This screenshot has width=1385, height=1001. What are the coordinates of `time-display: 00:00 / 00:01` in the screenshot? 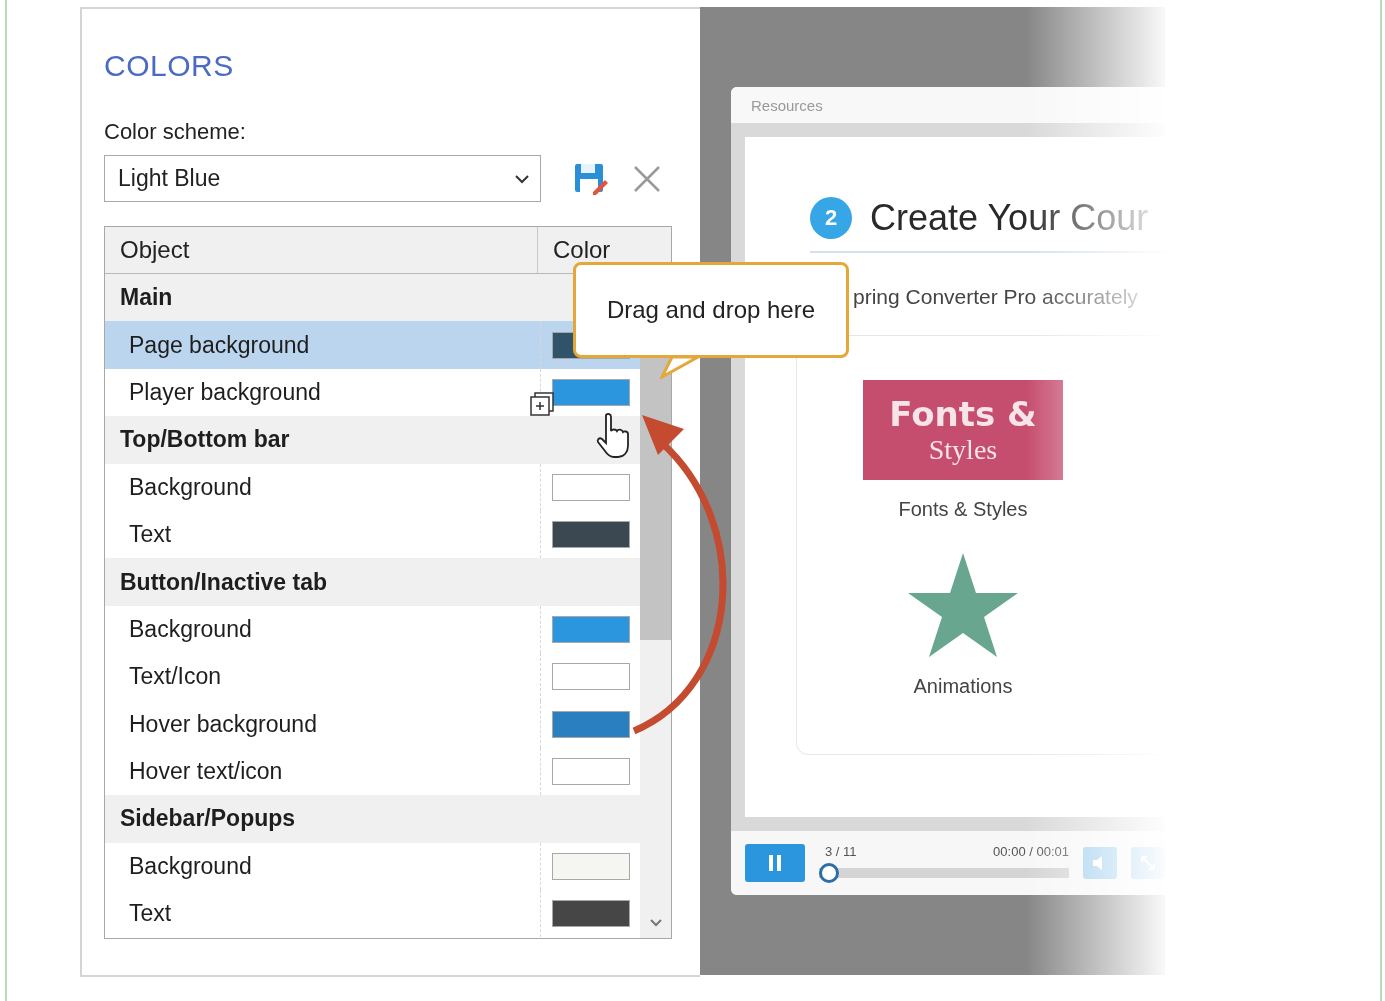 It's located at (1031, 851).